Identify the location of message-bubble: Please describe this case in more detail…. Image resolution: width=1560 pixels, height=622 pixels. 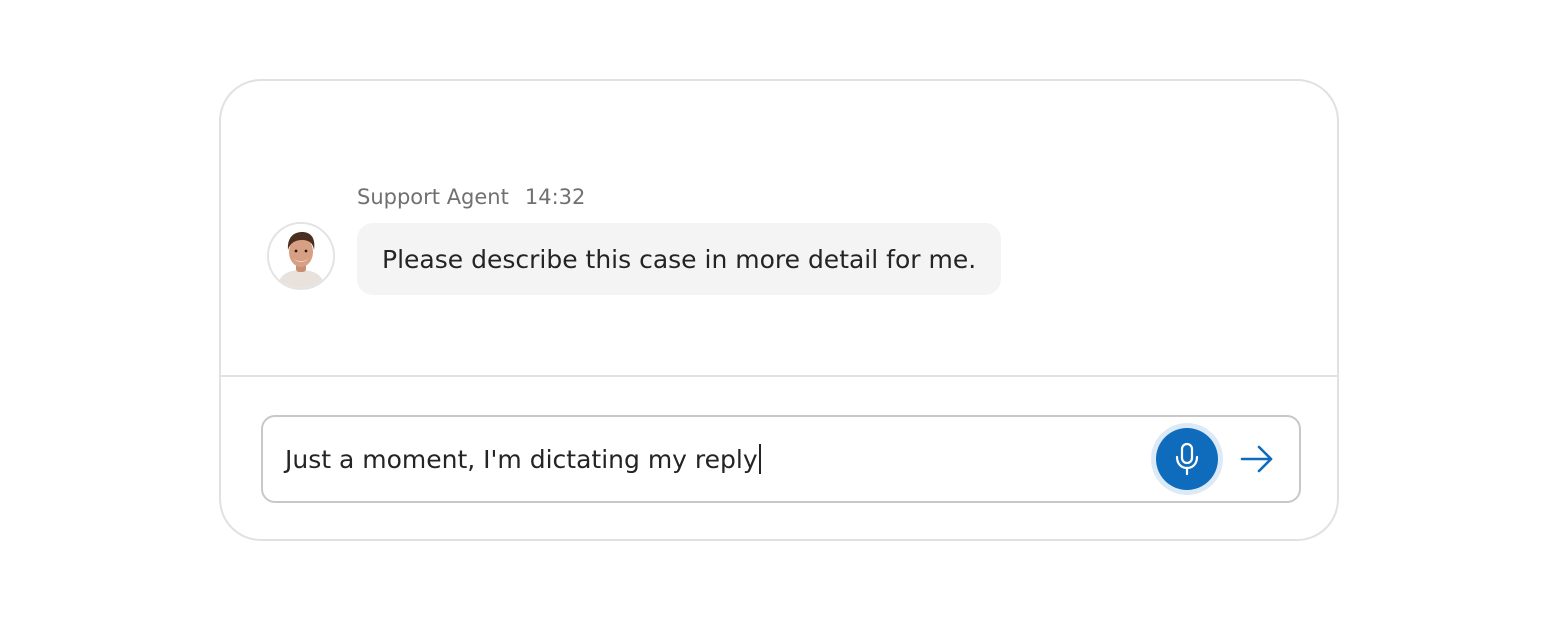
(679, 259).